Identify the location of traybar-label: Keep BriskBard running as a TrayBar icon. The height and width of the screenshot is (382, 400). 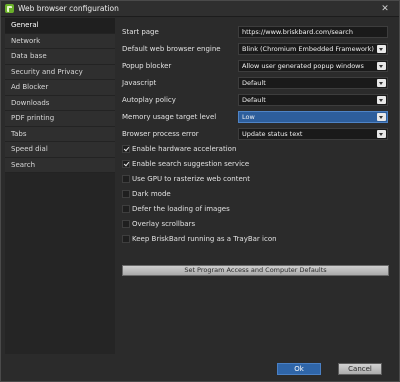
(204, 239).